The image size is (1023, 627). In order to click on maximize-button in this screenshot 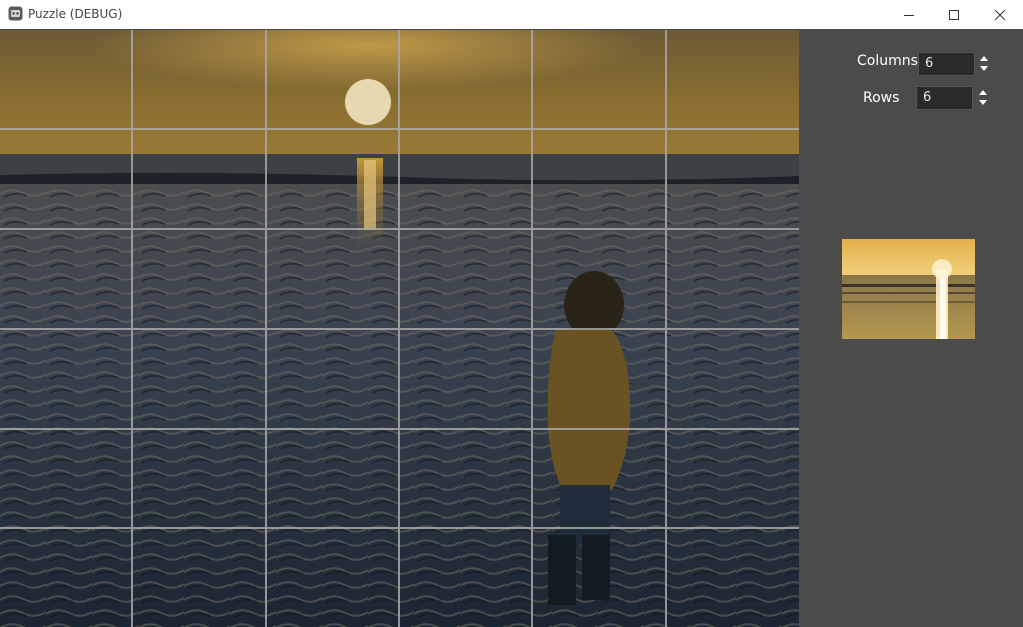, I will do `click(954, 14)`.